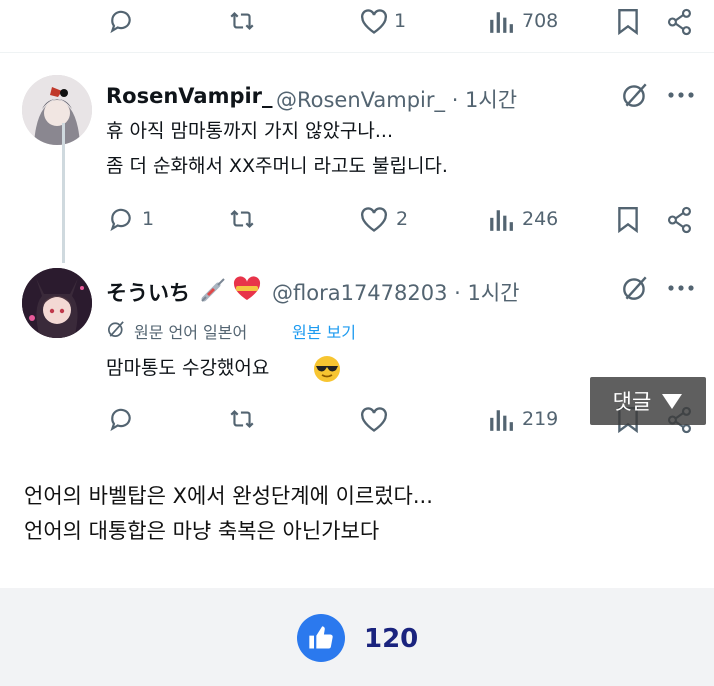 The width and height of the screenshot is (714, 686). Describe the element at coordinates (57, 110) in the screenshot. I see `avatar-rosenvampir` at that location.